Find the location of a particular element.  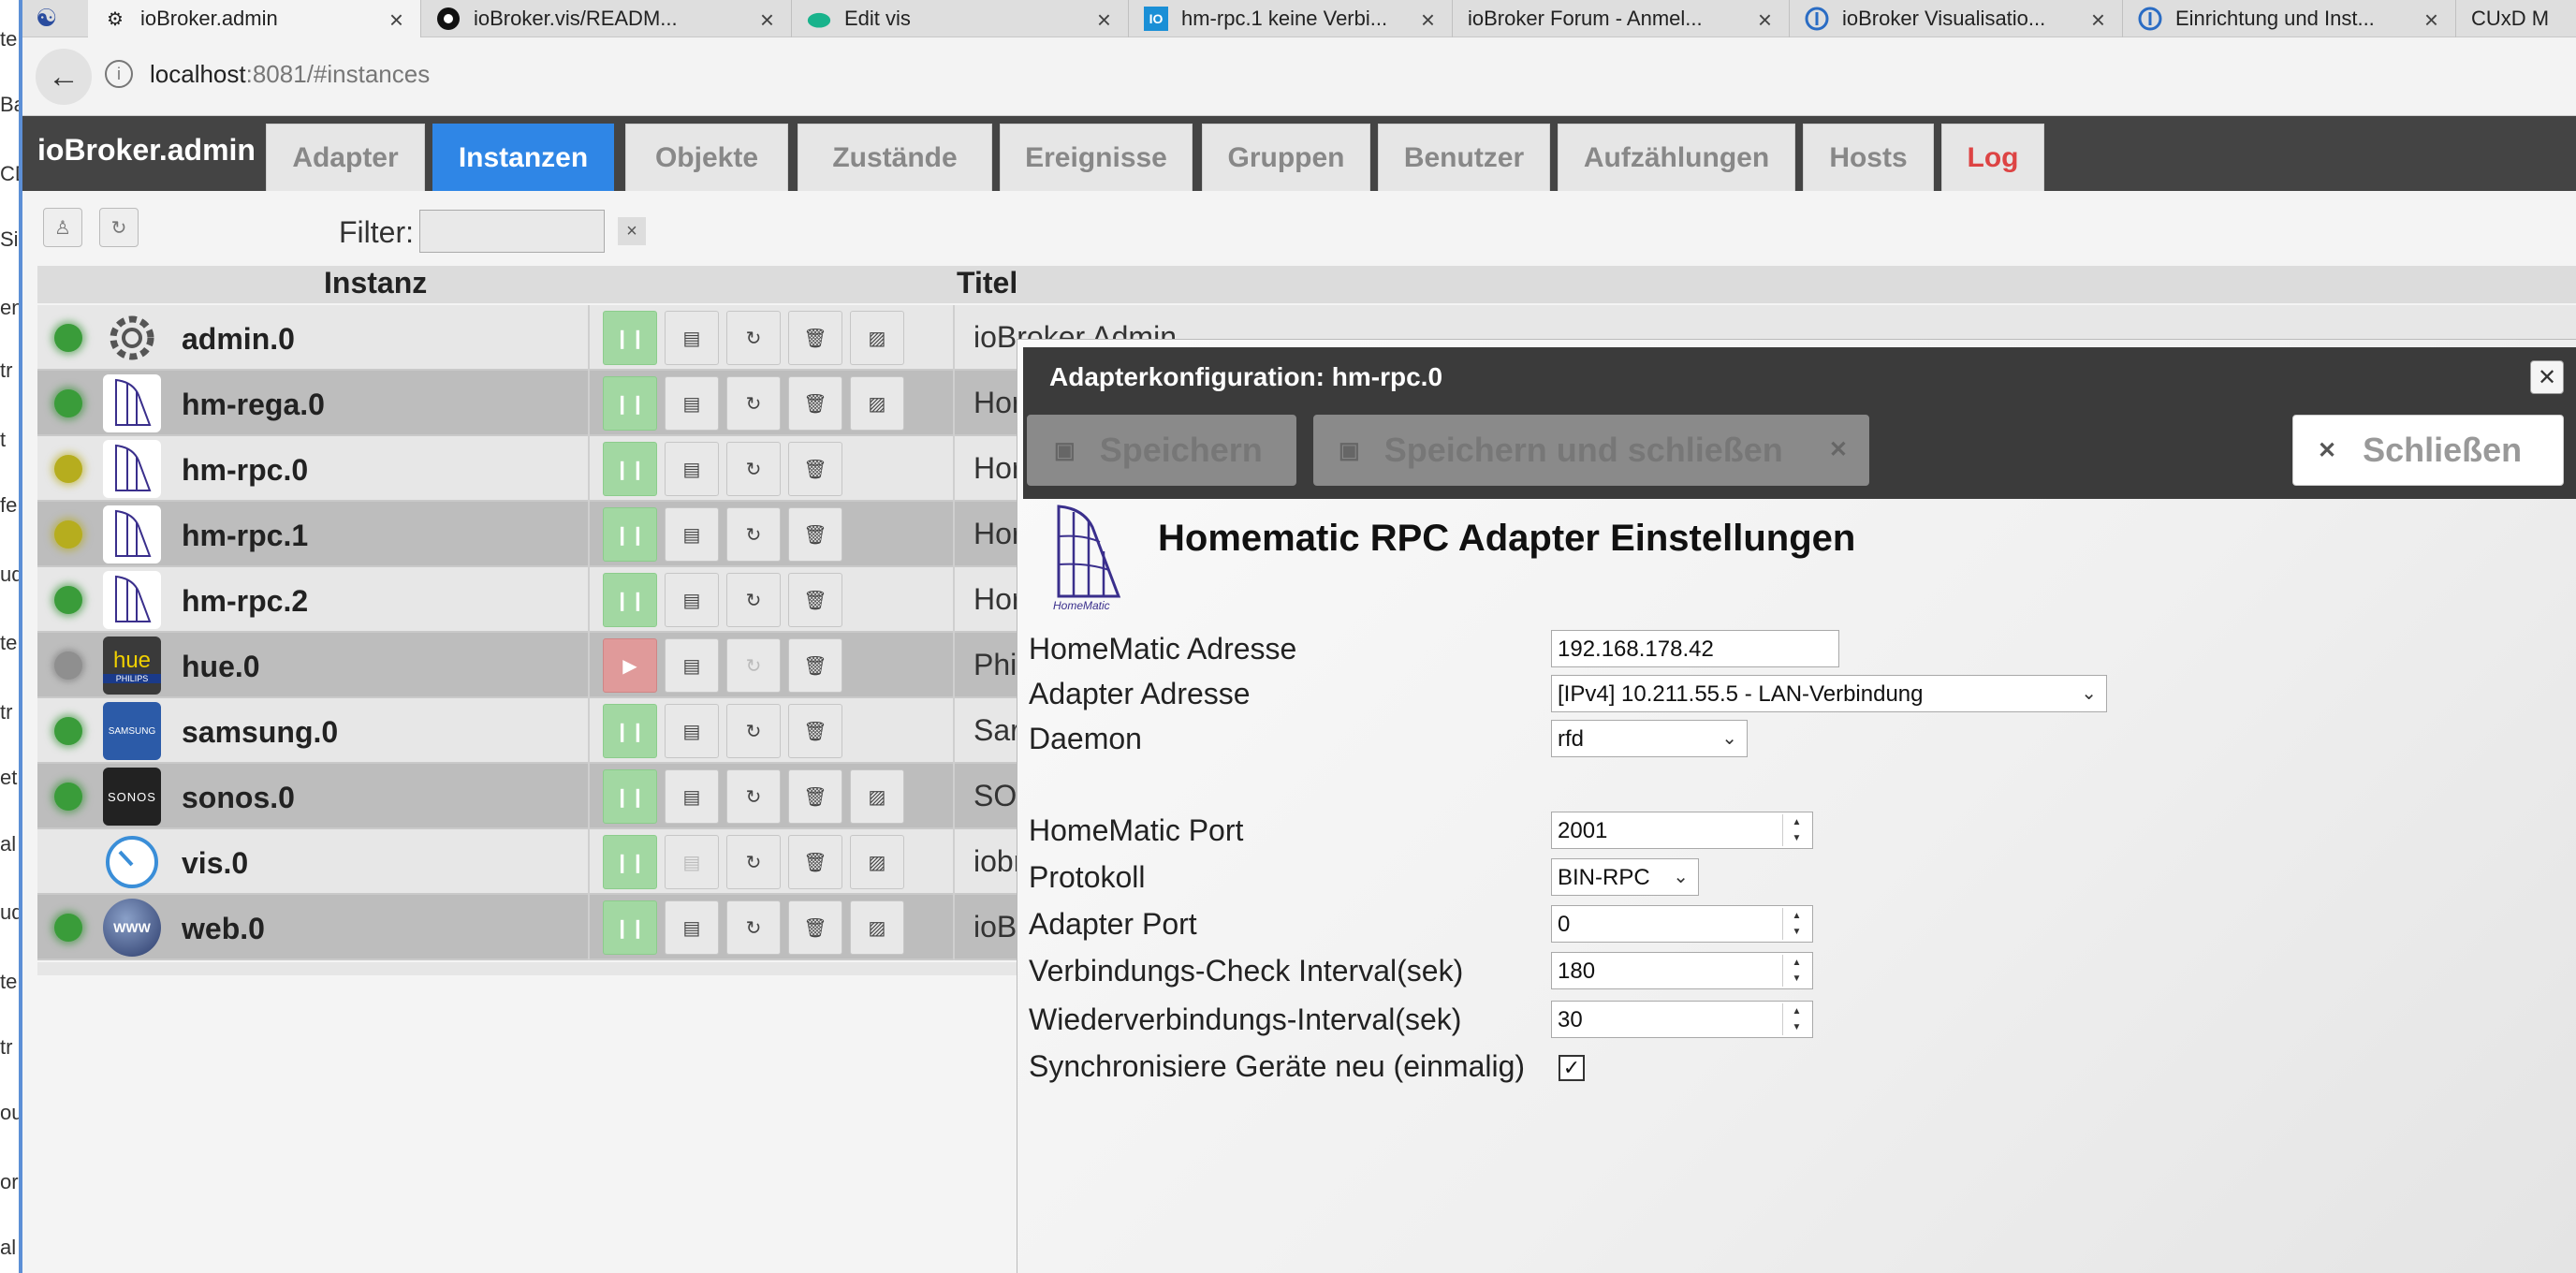

filter-input is located at coordinates (512, 231).